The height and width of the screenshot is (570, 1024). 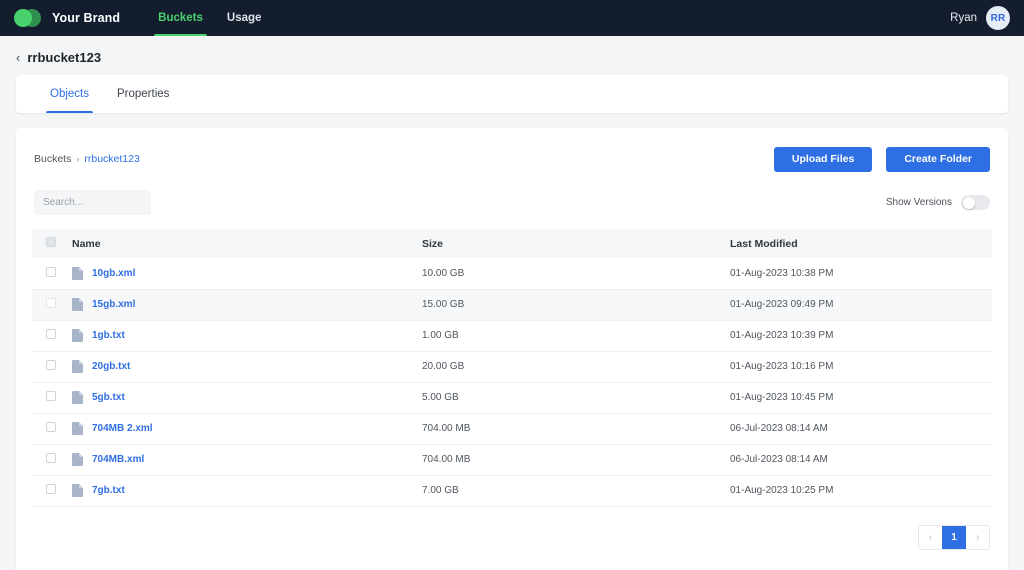 I want to click on file-name-link: 704MB.xml, so click(x=118, y=459).